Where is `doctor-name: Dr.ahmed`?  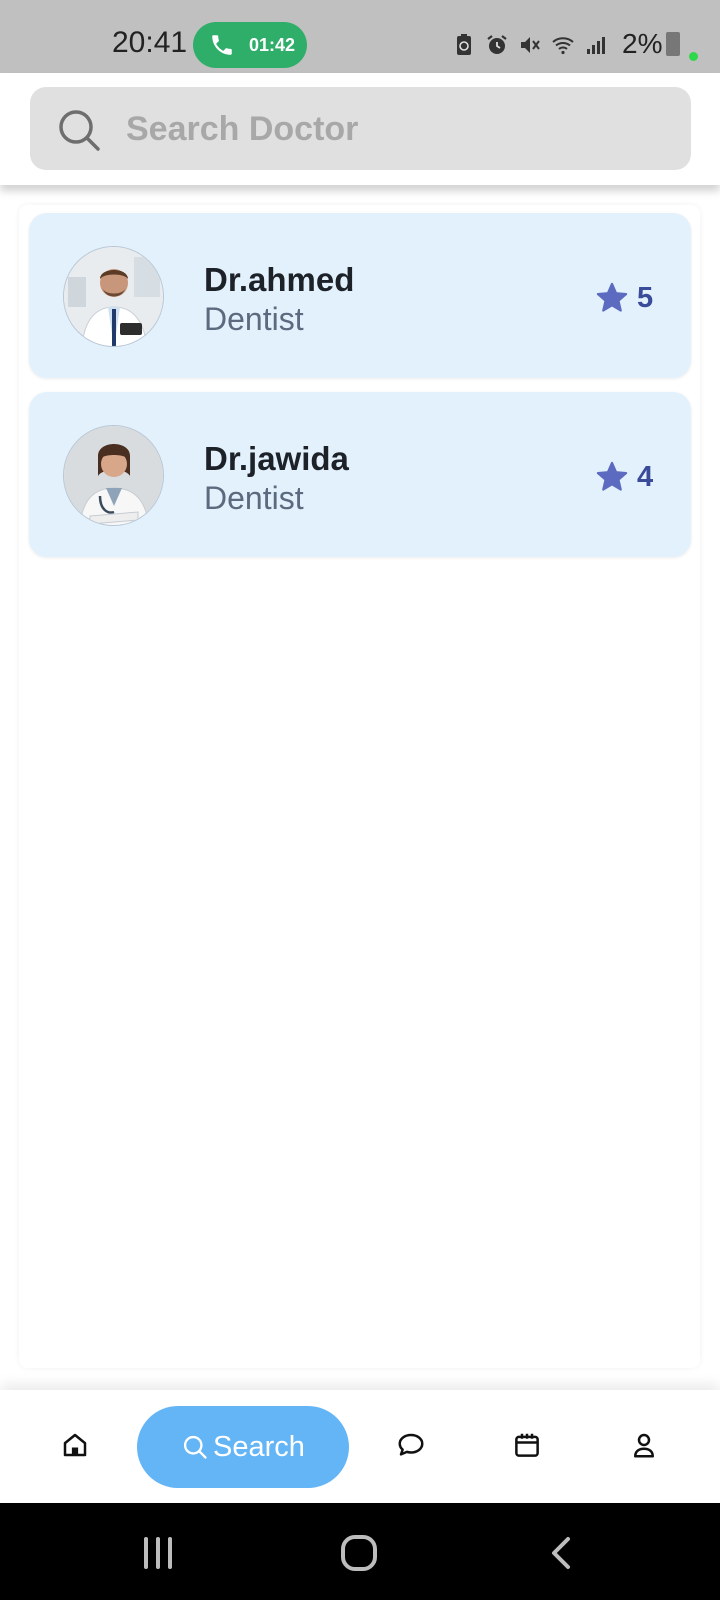 doctor-name: Dr.ahmed is located at coordinates (279, 279).